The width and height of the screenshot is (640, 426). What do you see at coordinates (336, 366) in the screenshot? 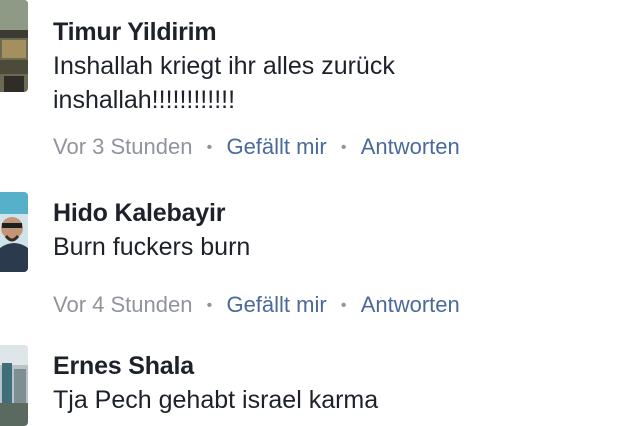
I see `comment-author: Ernes Shala` at bounding box center [336, 366].